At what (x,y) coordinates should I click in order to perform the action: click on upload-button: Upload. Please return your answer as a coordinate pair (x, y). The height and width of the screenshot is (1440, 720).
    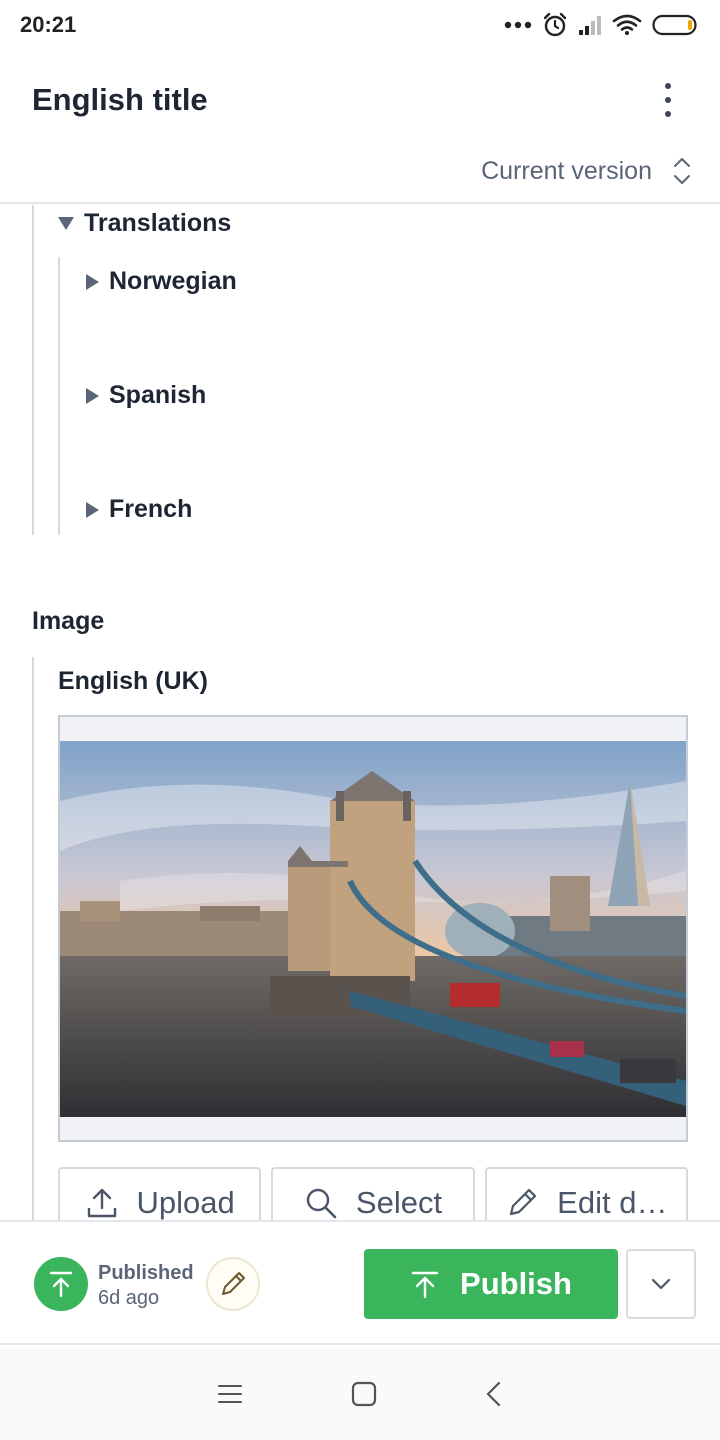
    Looking at the image, I should click on (160, 1193).